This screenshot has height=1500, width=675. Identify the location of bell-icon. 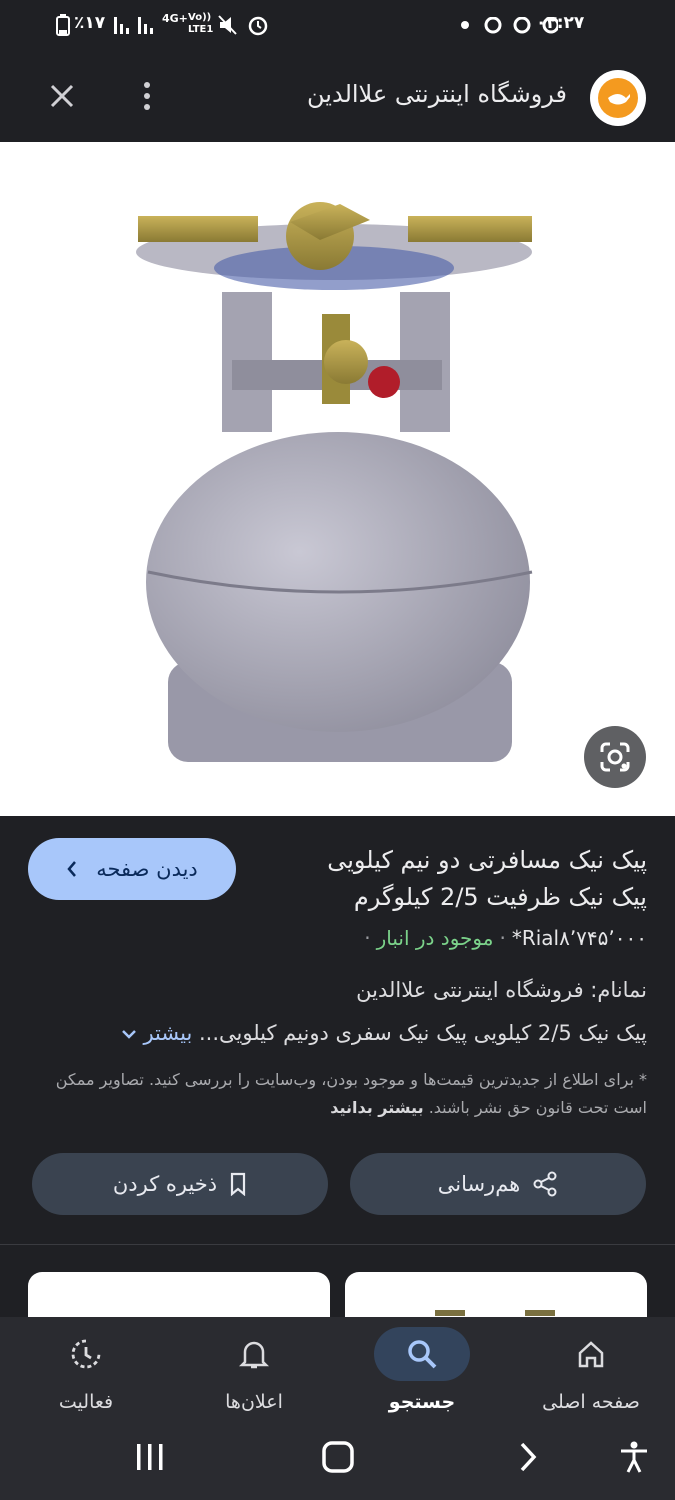
(254, 1355).